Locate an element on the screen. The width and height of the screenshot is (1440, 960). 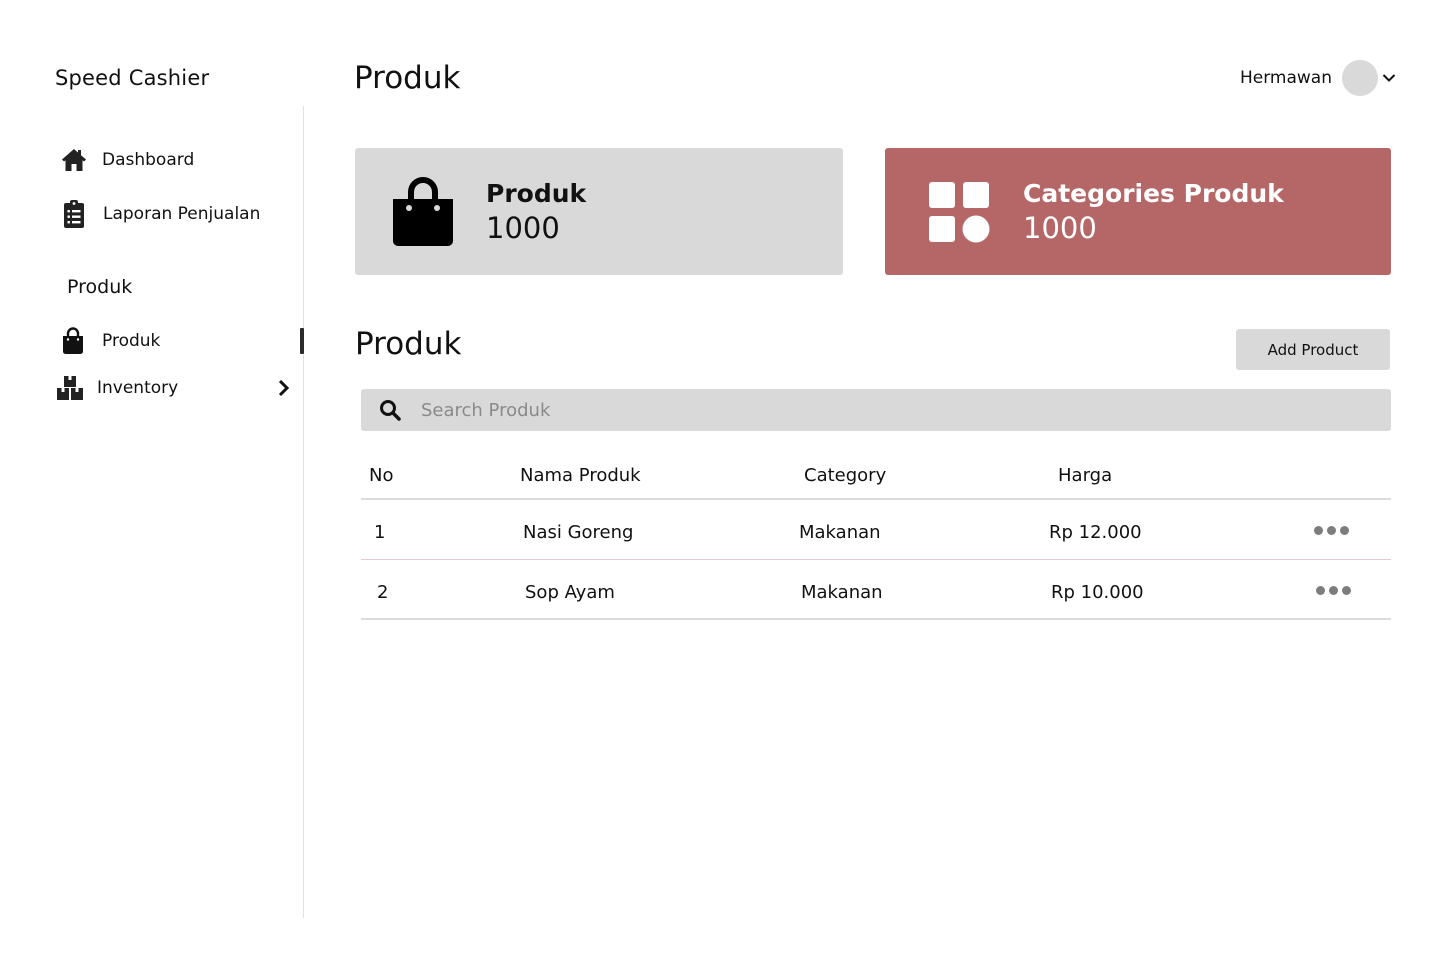
user-menu: Hermawan is located at coordinates (1319, 78).